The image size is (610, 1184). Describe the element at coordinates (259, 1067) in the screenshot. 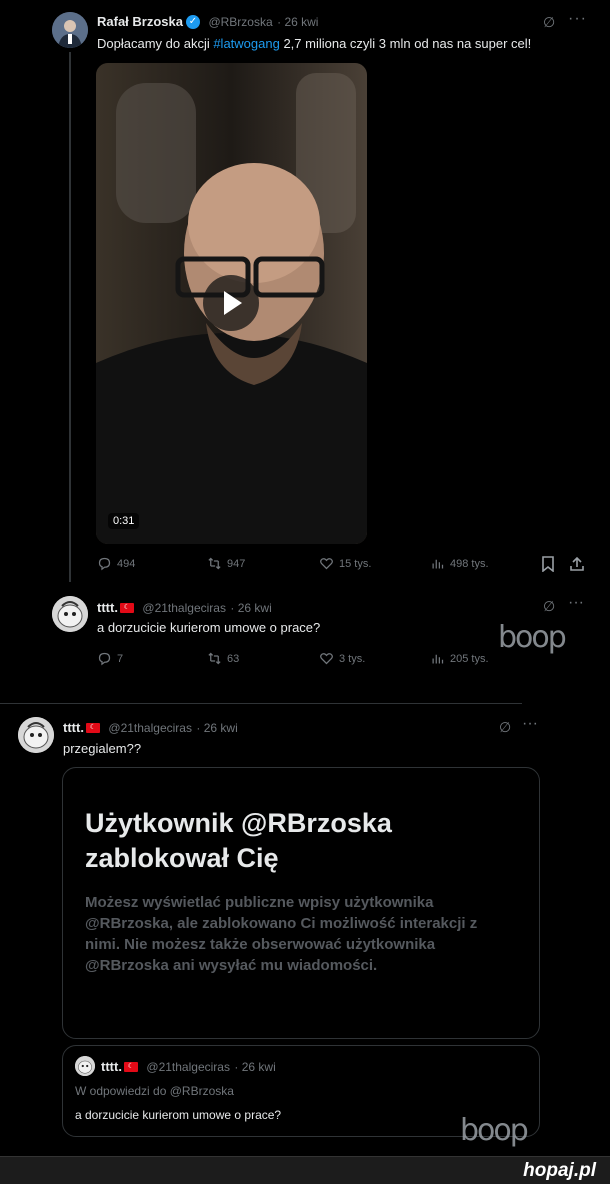

I see `quote-date: 26 kwi` at that location.